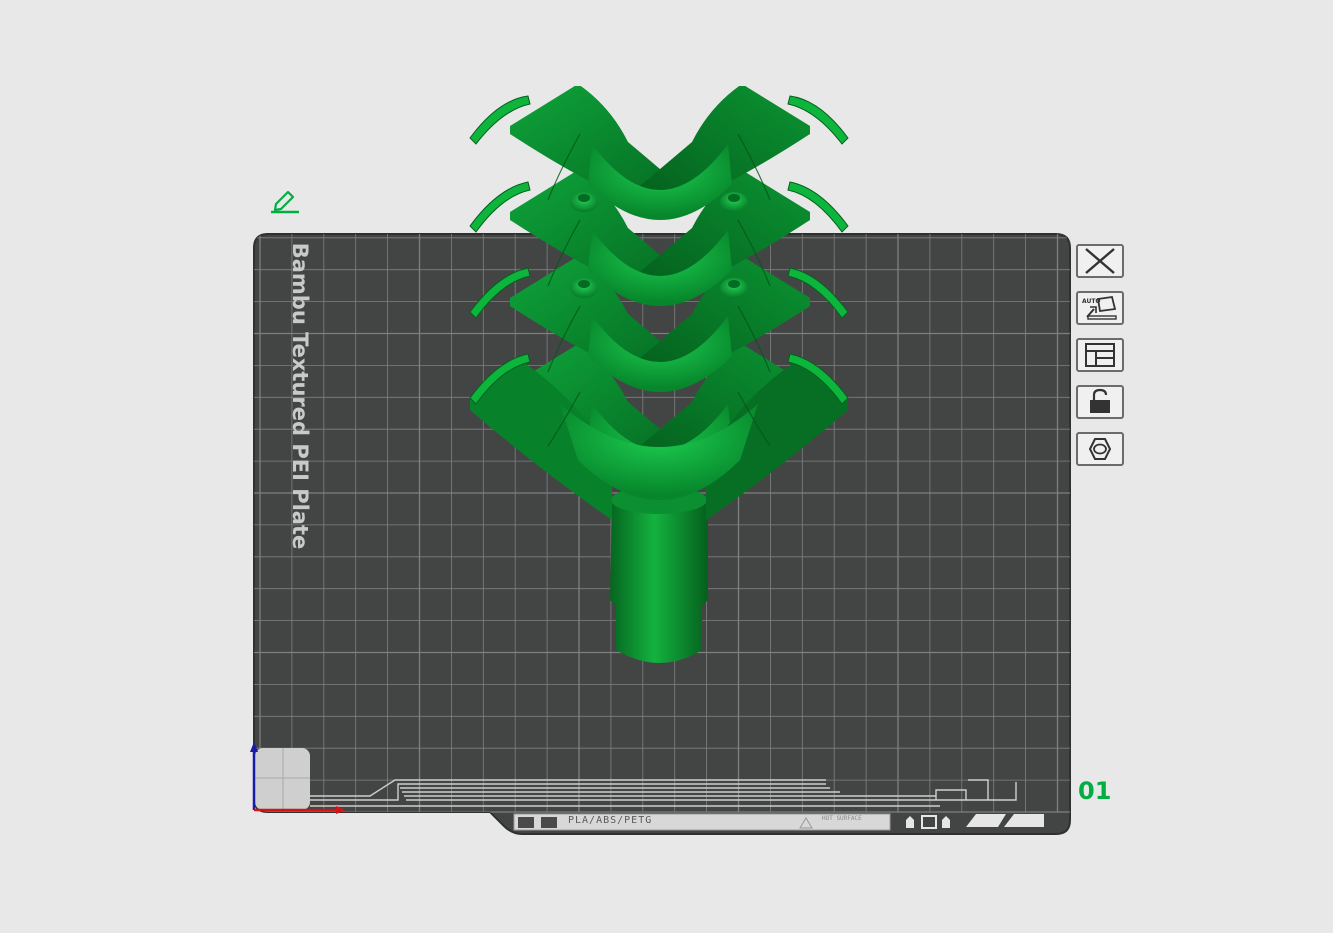 The height and width of the screenshot is (933, 1333). I want to click on filament-types-text: PLA/ABS/PETG, so click(610, 820).